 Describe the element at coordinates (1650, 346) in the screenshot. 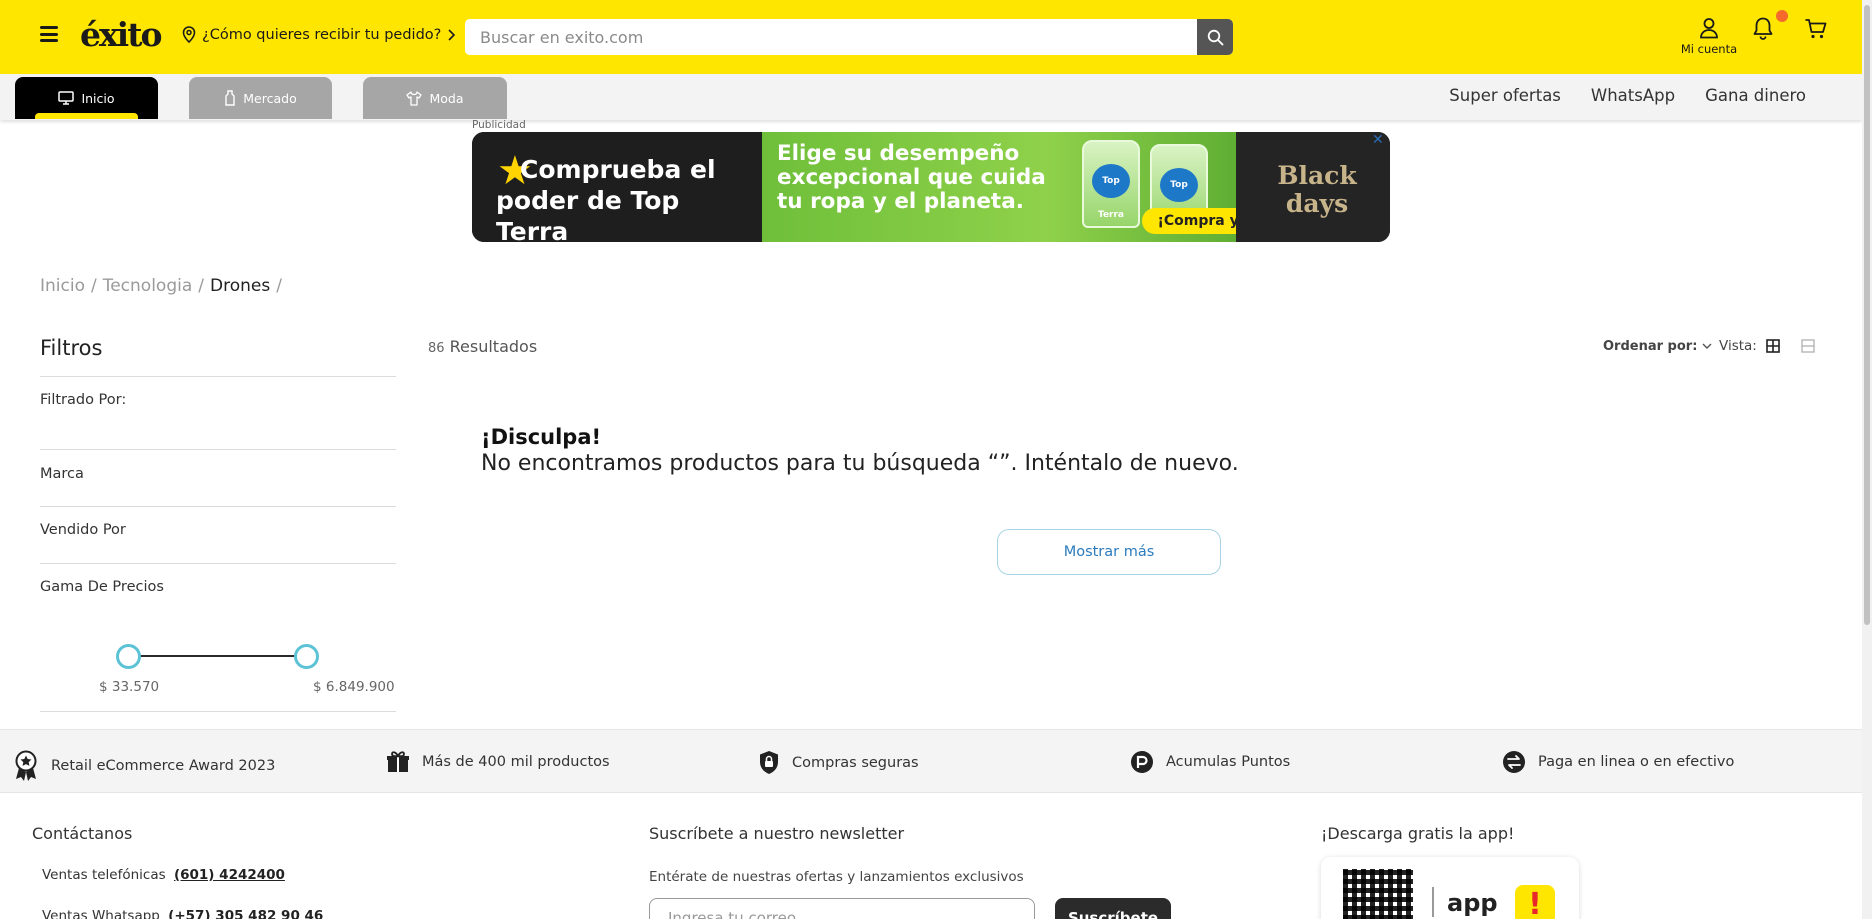

I see `sort-label: Ordenar por:` at that location.